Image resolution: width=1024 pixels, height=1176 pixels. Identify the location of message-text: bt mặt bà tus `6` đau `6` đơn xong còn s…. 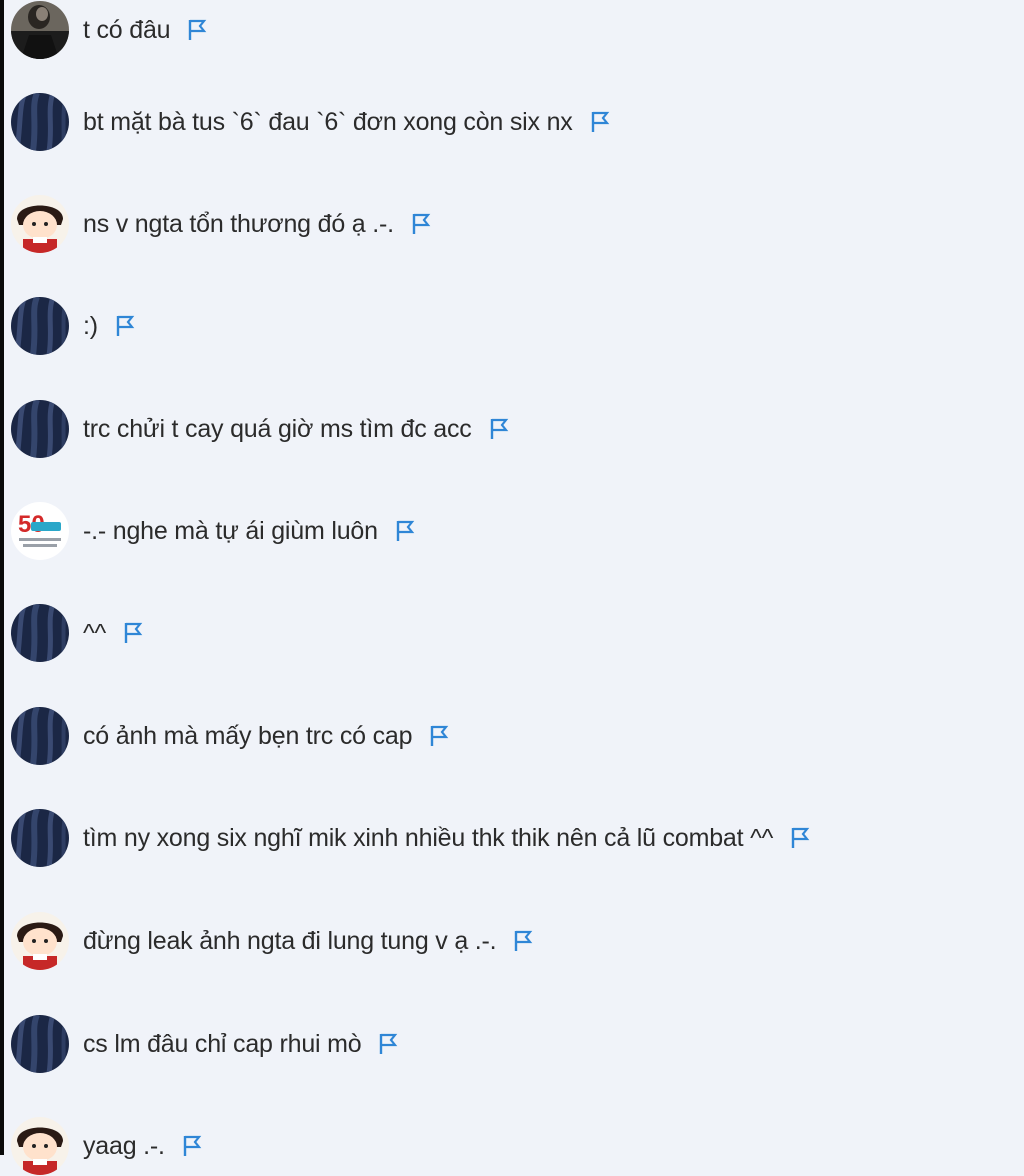
(328, 121).